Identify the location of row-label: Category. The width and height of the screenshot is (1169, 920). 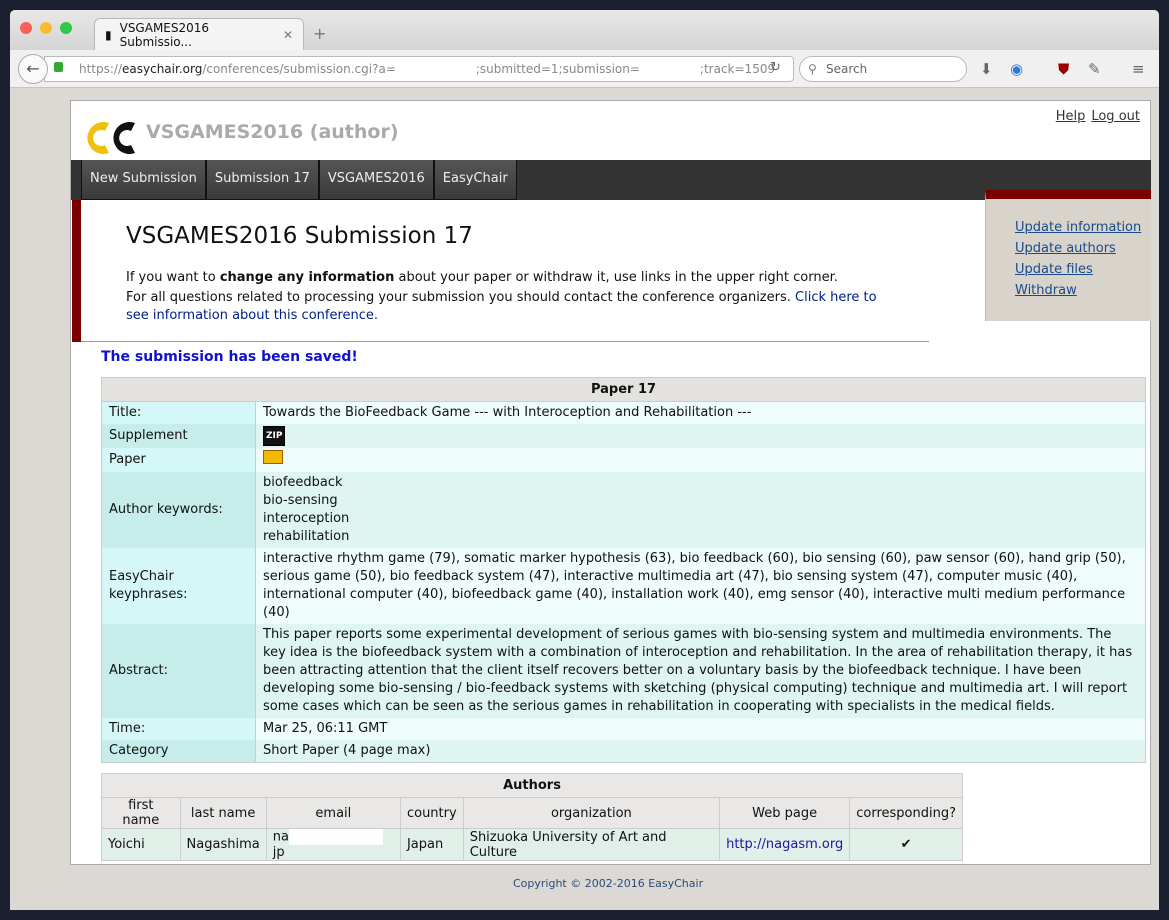
(178, 751).